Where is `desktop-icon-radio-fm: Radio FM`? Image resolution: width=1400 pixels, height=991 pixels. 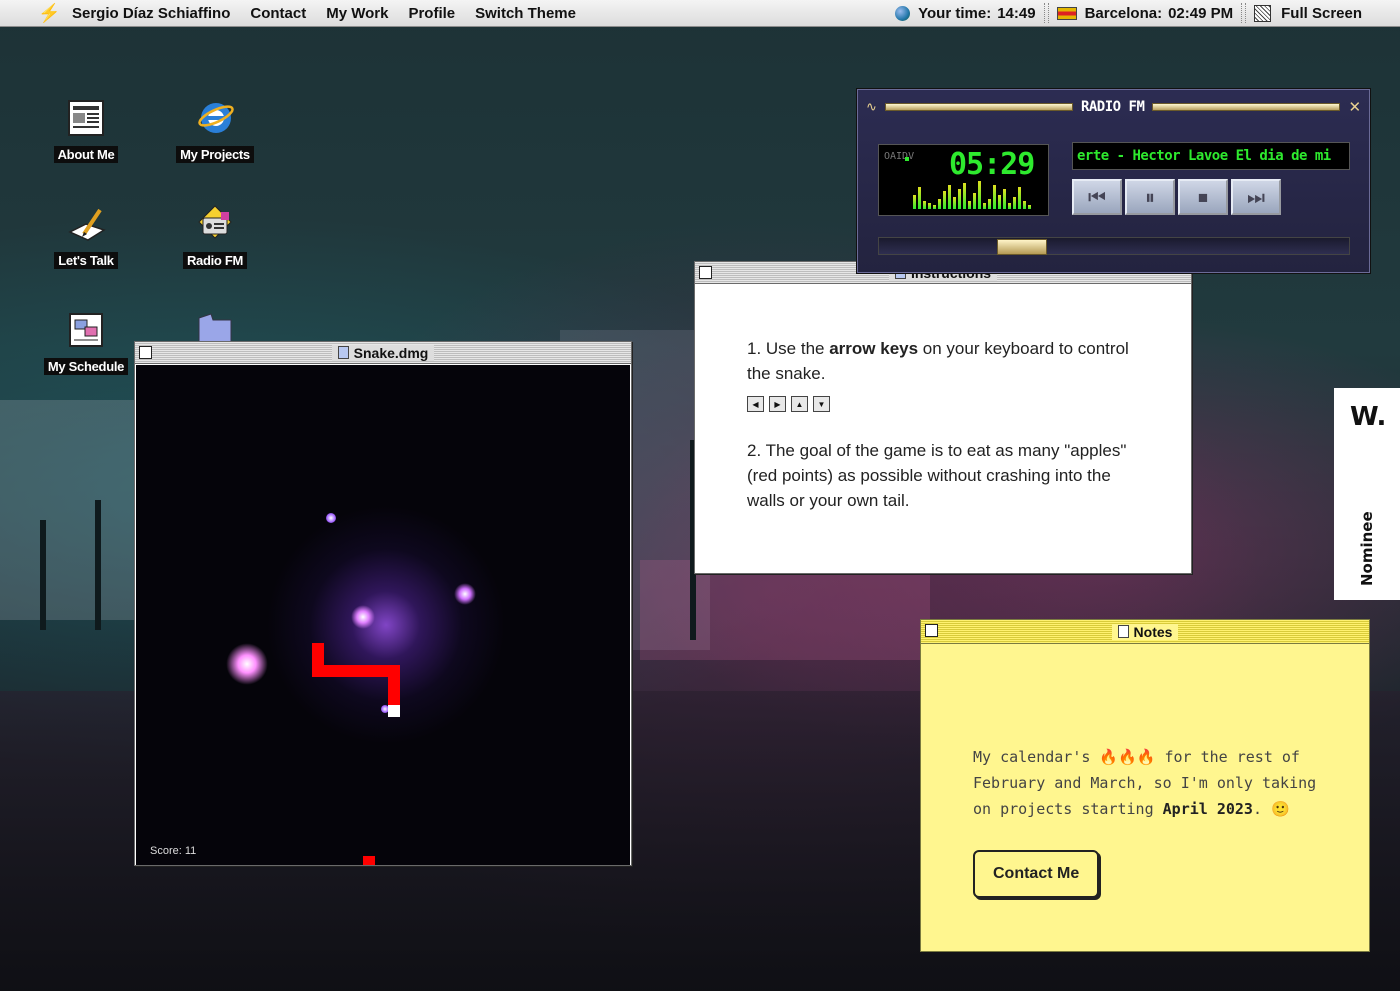
desktop-icon-radio-fm: Radio FM is located at coordinates (215, 236).